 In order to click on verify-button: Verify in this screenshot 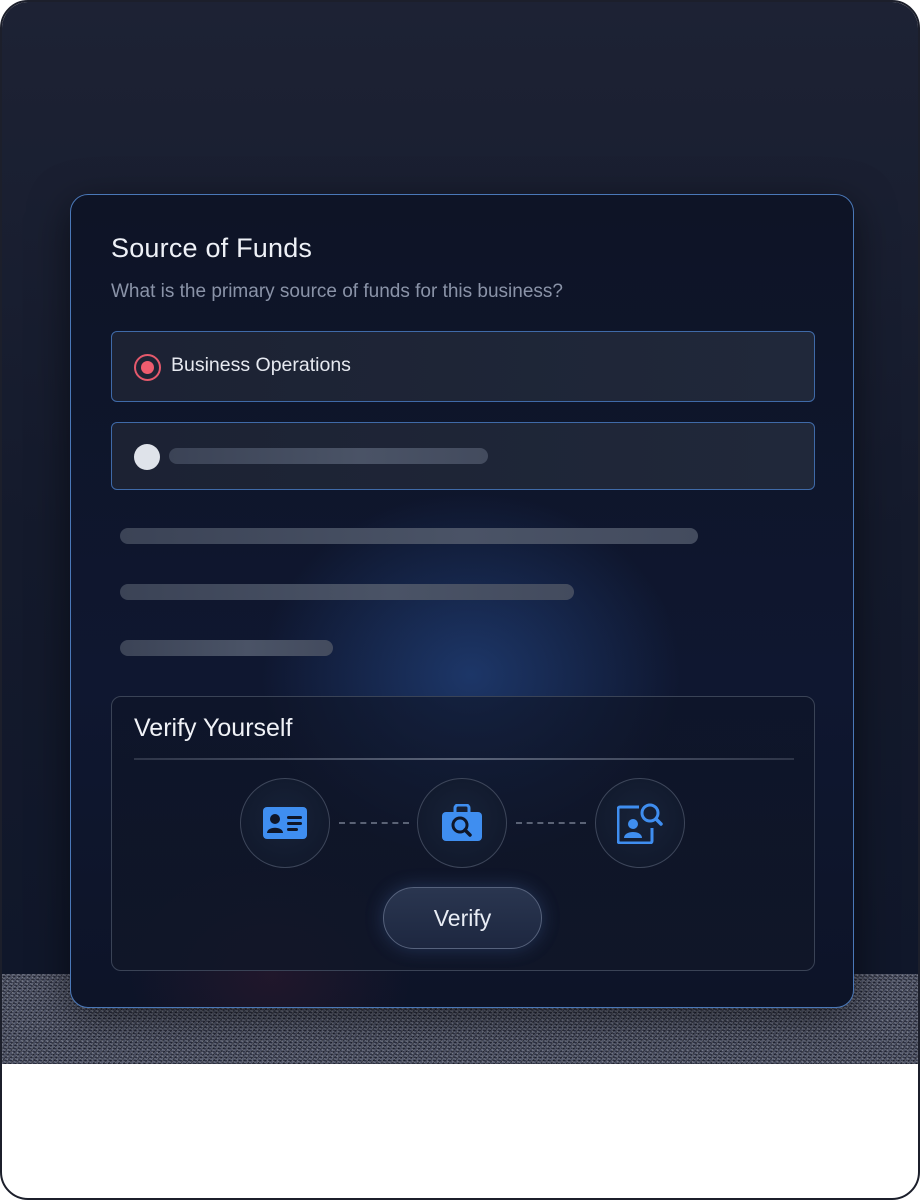, I will do `click(462, 918)`.